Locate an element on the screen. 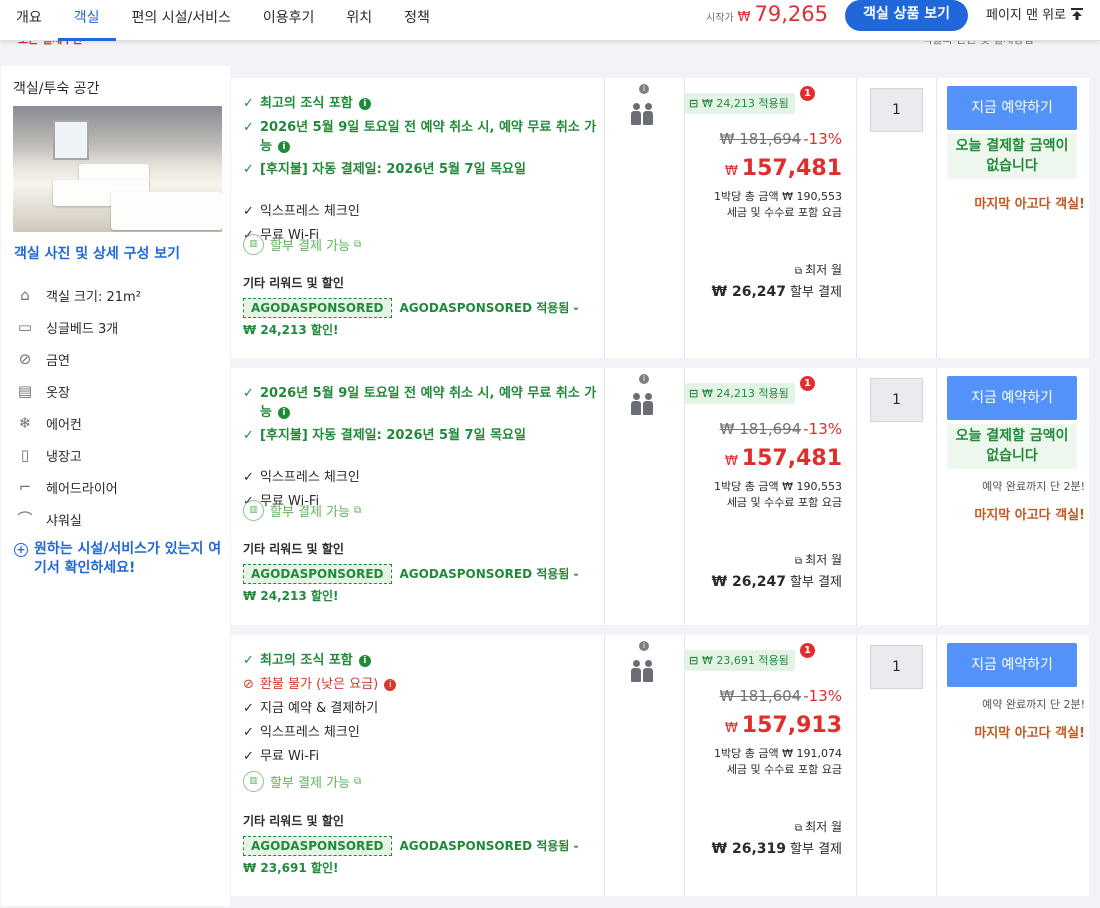 This screenshot has width=1100, height=908. tab-2: 편의 시설/서비스 is located at coordinates (181, 20).